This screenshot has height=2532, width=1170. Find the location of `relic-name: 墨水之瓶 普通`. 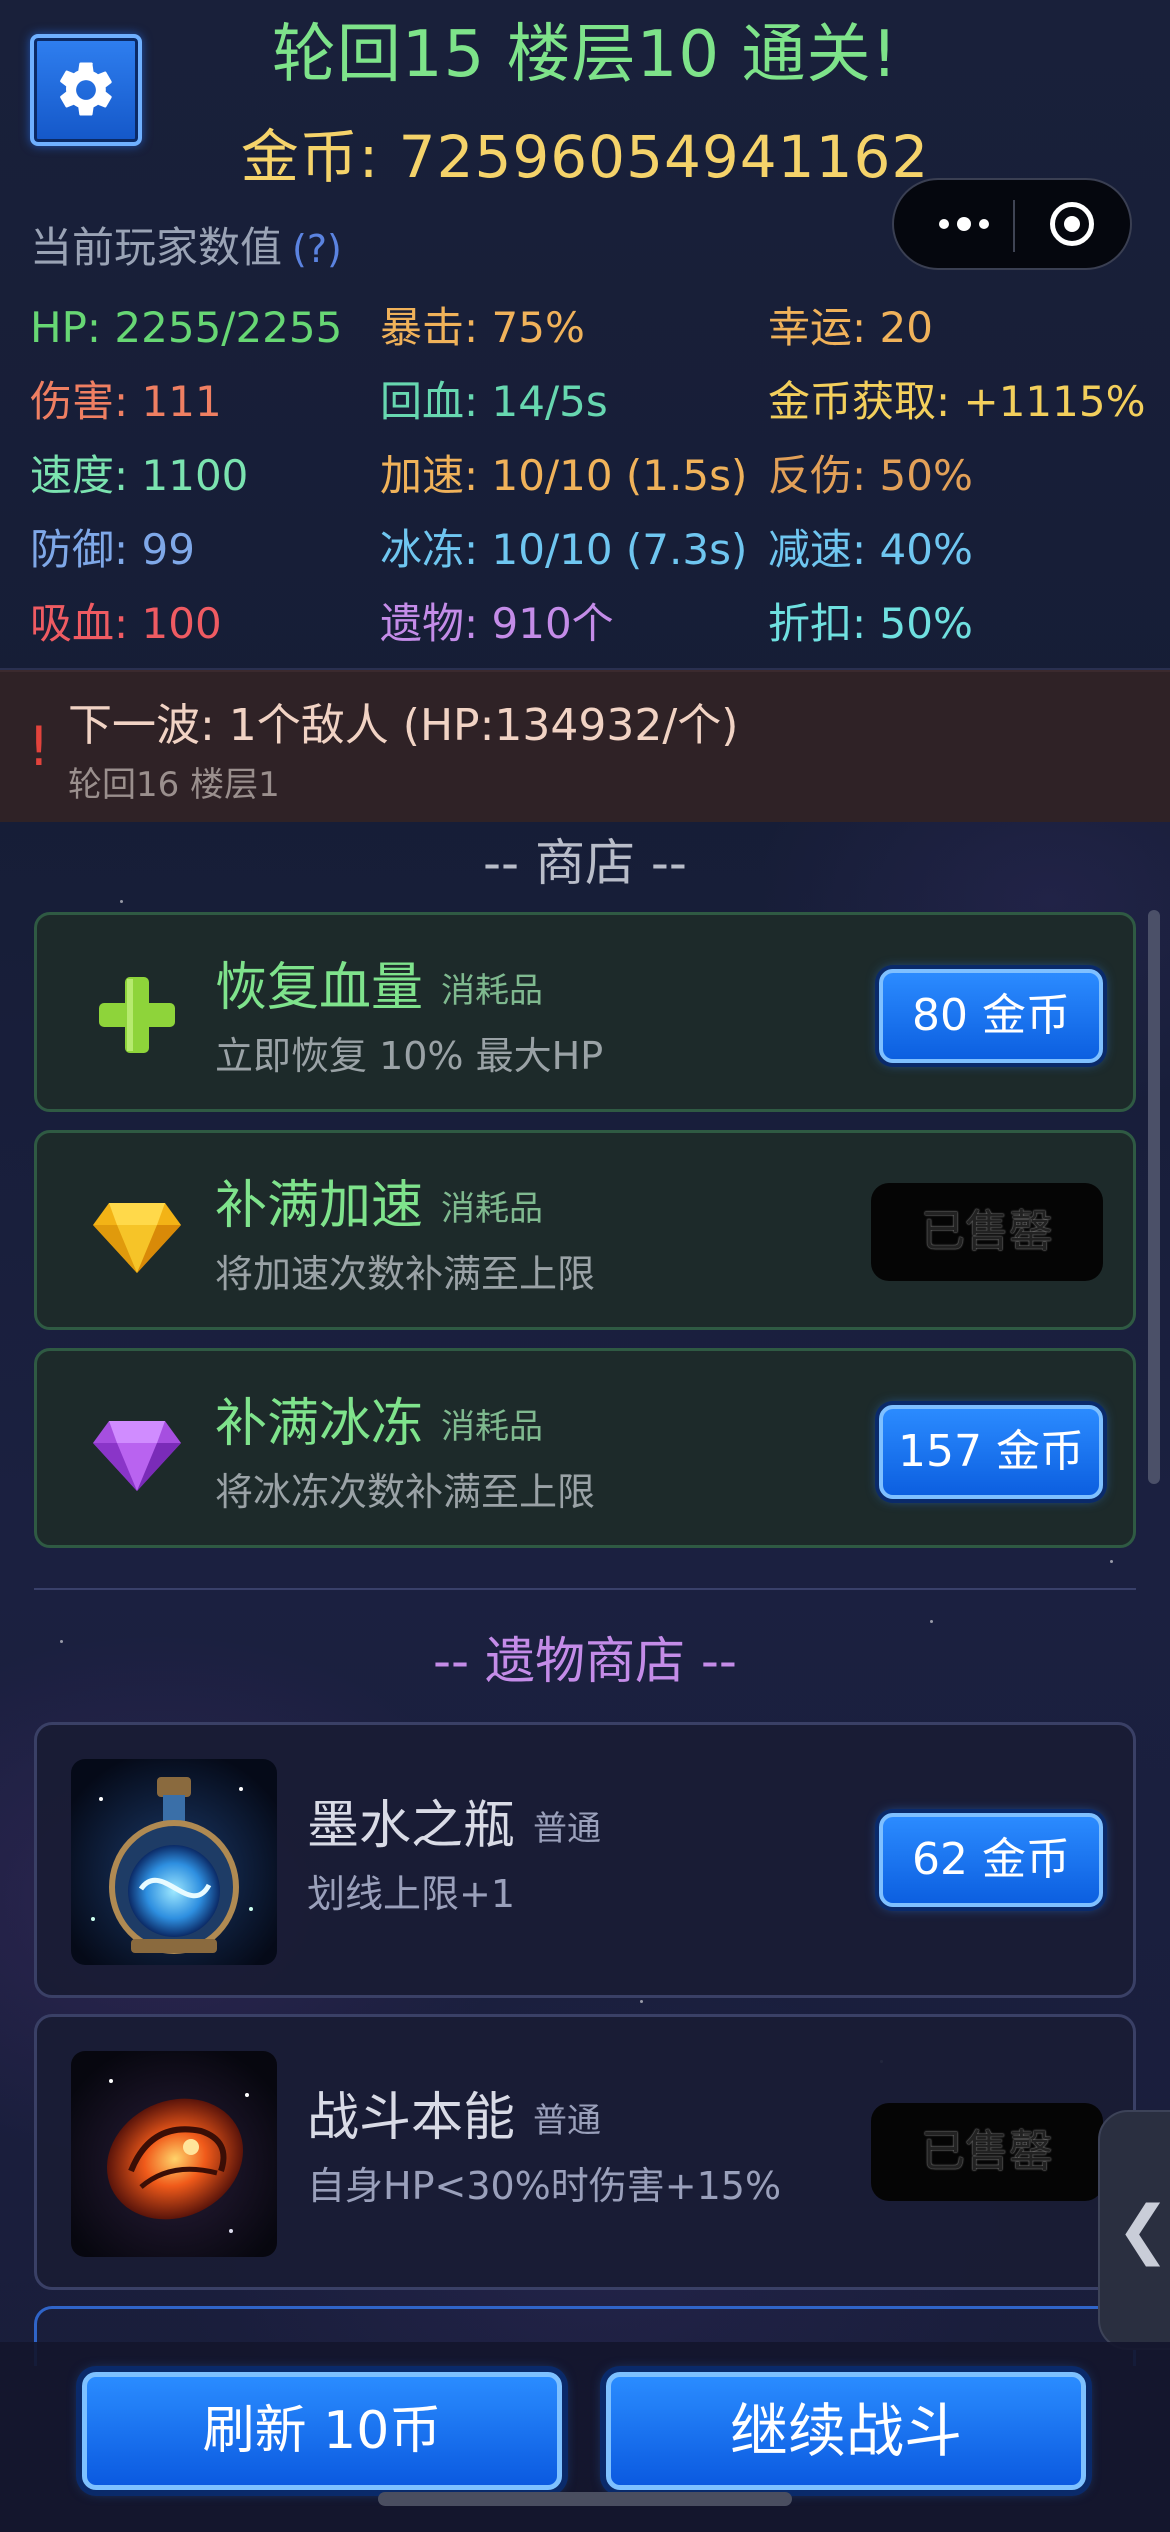

relic-name: 墨水之瓶 普通 is located at coordinates (454, 1826).